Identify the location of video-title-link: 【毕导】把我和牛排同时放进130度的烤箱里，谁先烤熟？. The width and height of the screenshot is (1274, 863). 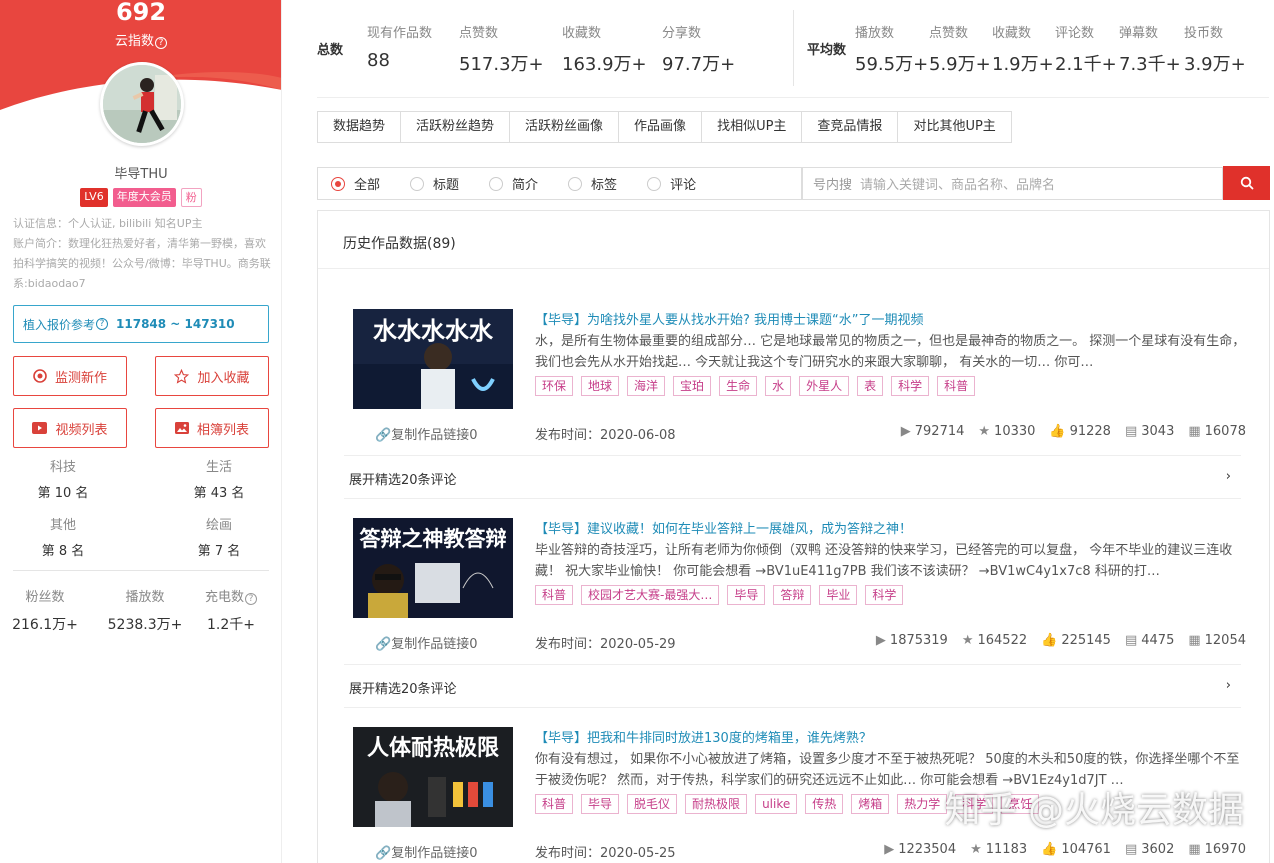
(703, 736).